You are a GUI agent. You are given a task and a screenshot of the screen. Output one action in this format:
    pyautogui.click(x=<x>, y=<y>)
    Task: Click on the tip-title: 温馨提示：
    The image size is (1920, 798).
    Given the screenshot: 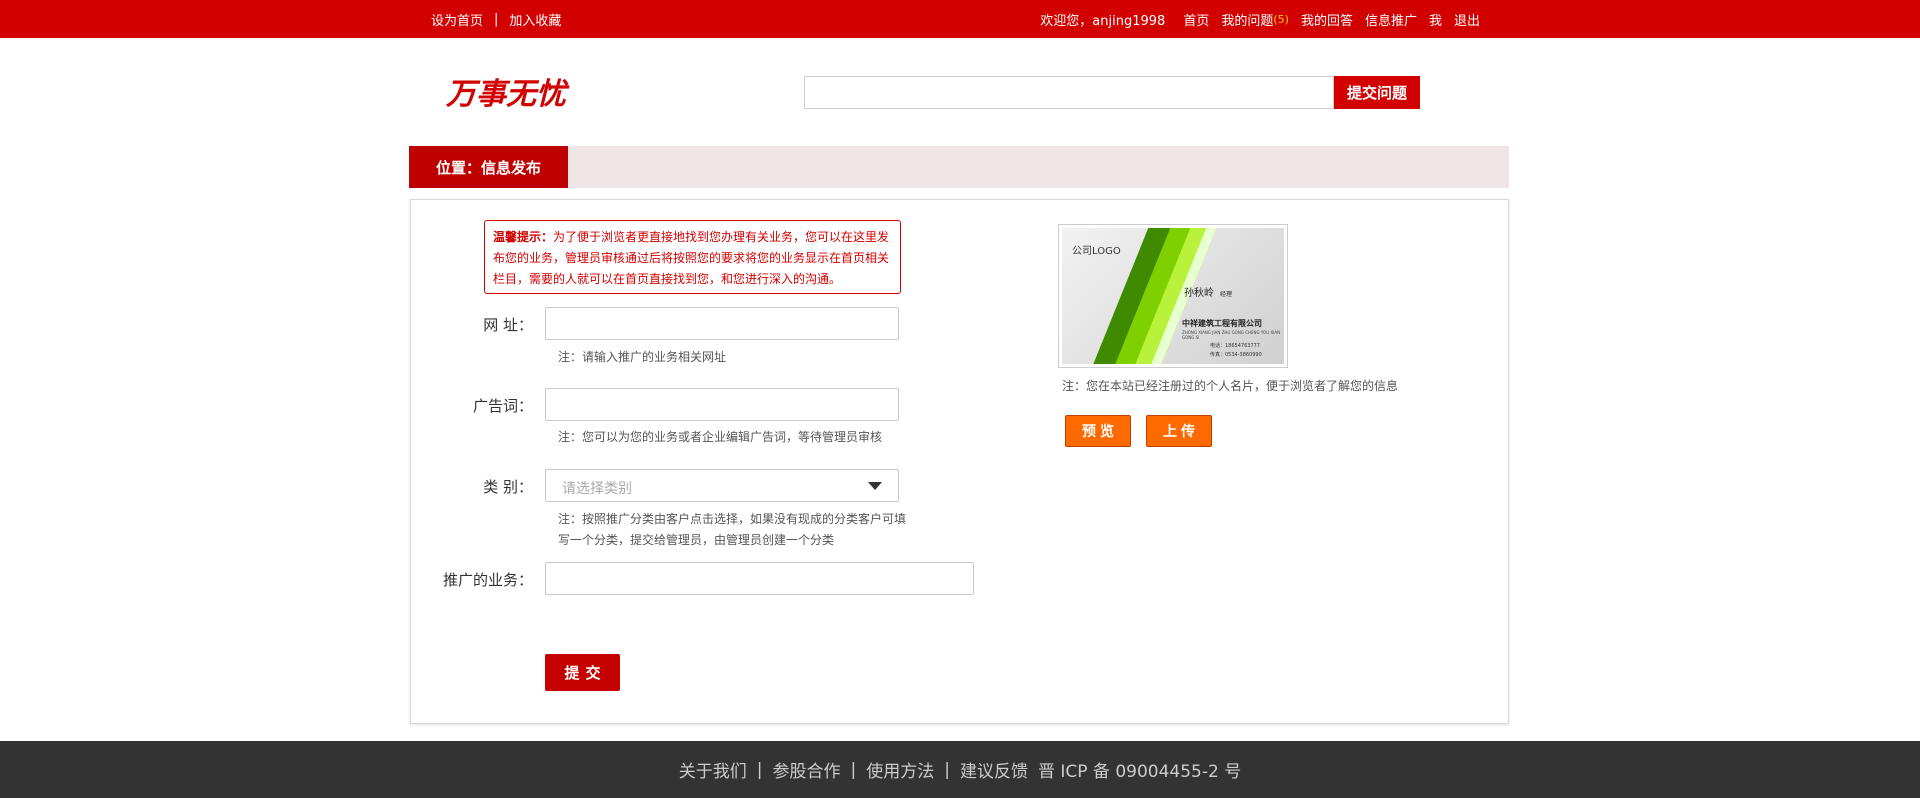 What is the action you would take?
    pyautogui.click(x=523, y=237)
    